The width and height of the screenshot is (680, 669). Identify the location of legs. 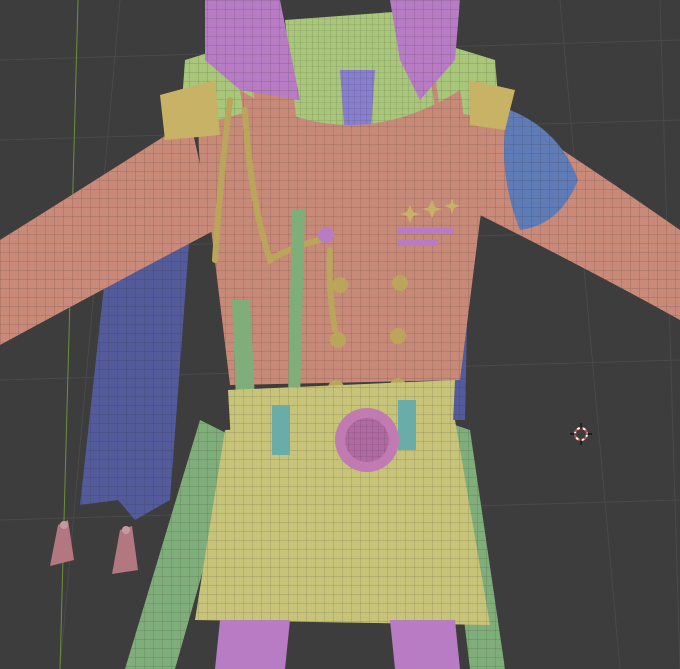
(337, 644).